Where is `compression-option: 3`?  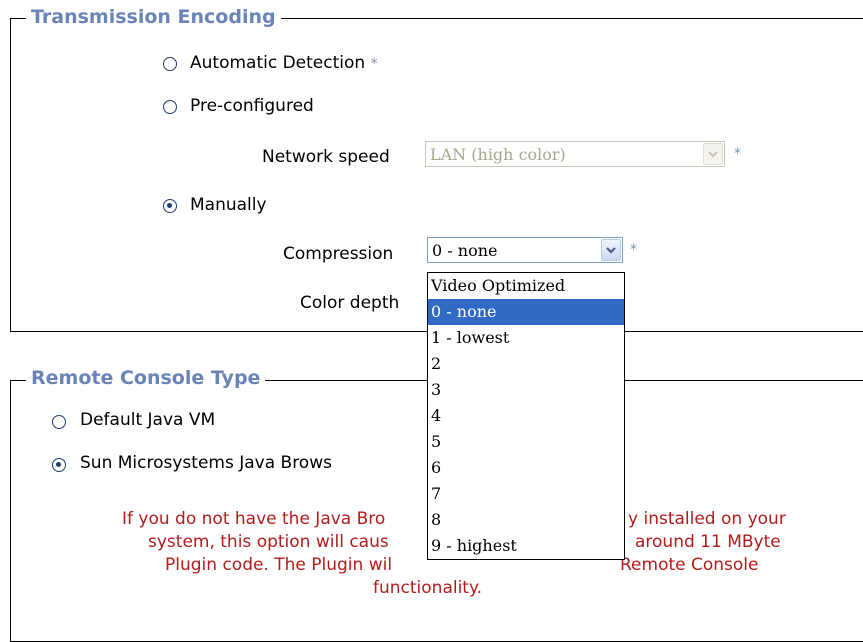 compression-option: 3 is located at coordinates (526, 390).